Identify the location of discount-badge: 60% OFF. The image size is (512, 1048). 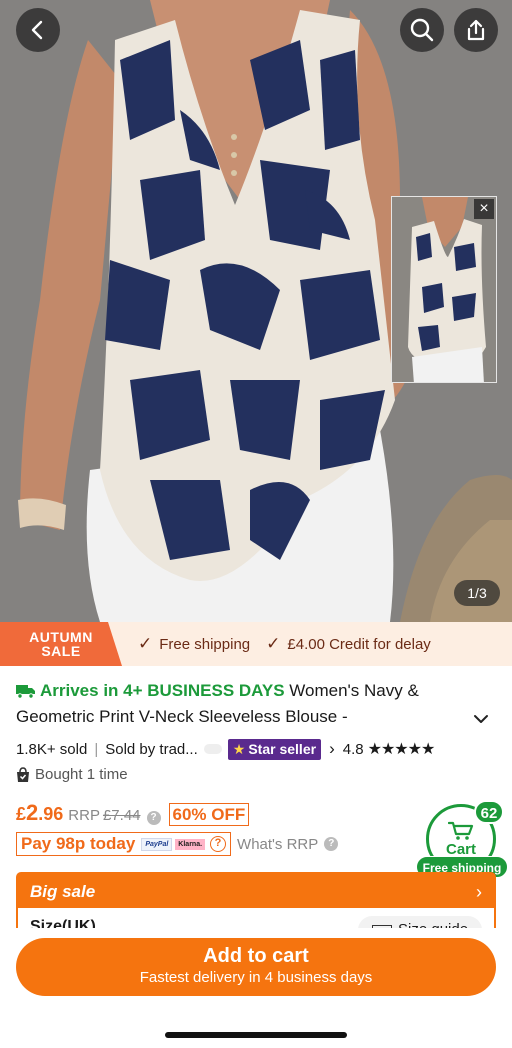
(209, 814).